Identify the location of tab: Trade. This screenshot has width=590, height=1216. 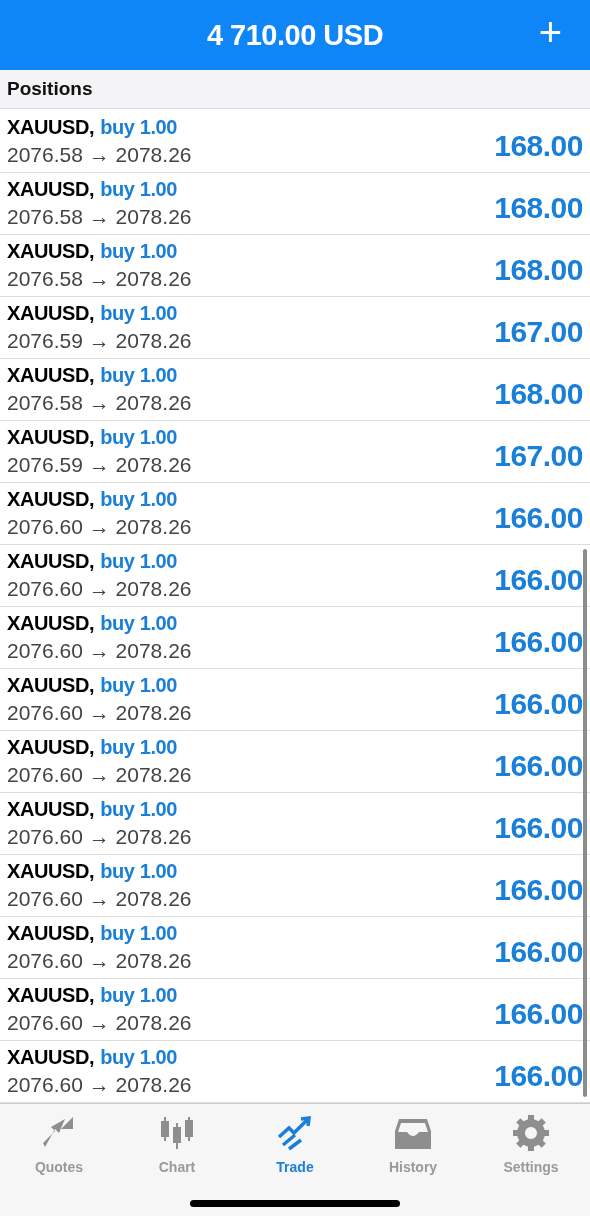
(295, 1140).